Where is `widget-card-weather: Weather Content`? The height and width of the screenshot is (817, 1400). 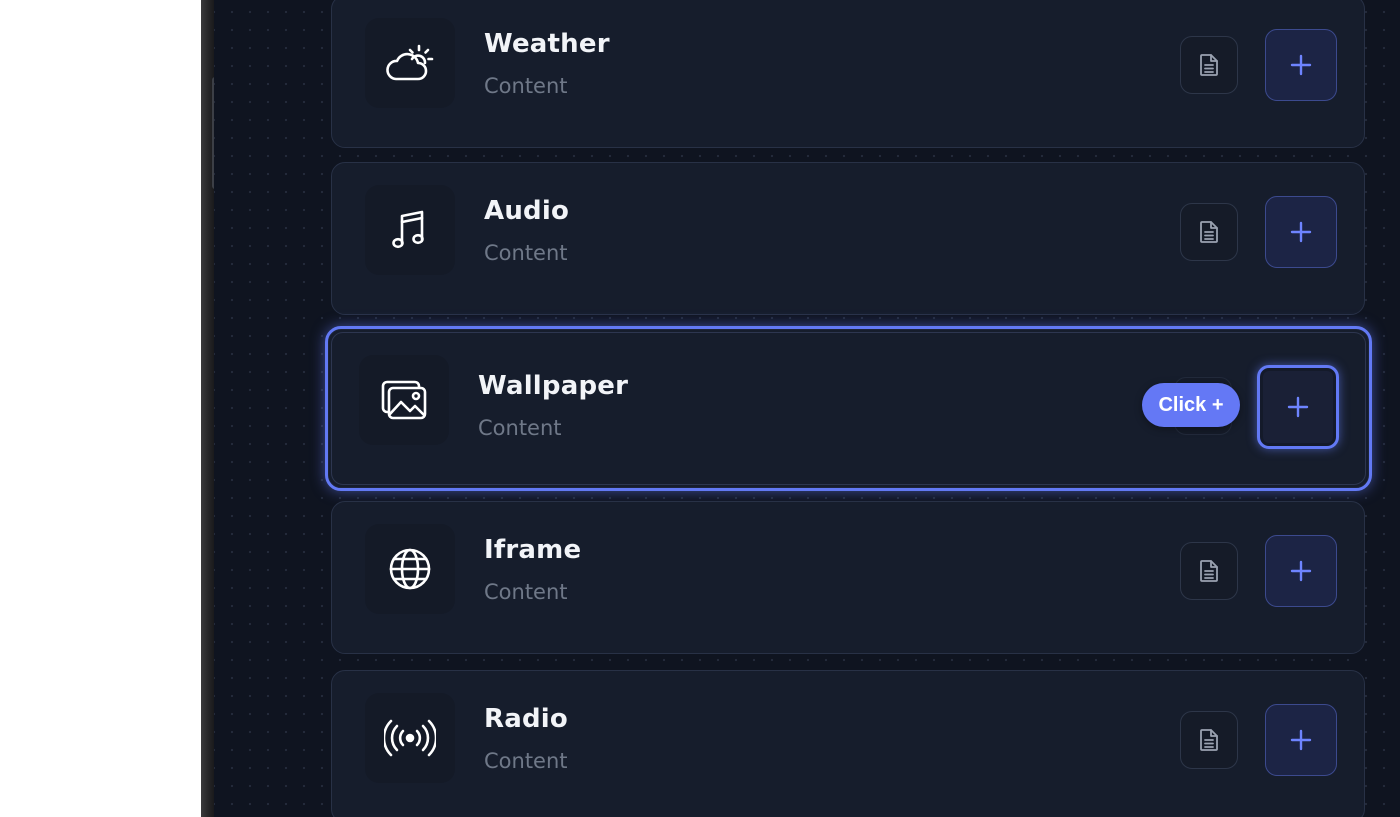 widget-card-weather: Weather Content is located at coordinates (848, 74).